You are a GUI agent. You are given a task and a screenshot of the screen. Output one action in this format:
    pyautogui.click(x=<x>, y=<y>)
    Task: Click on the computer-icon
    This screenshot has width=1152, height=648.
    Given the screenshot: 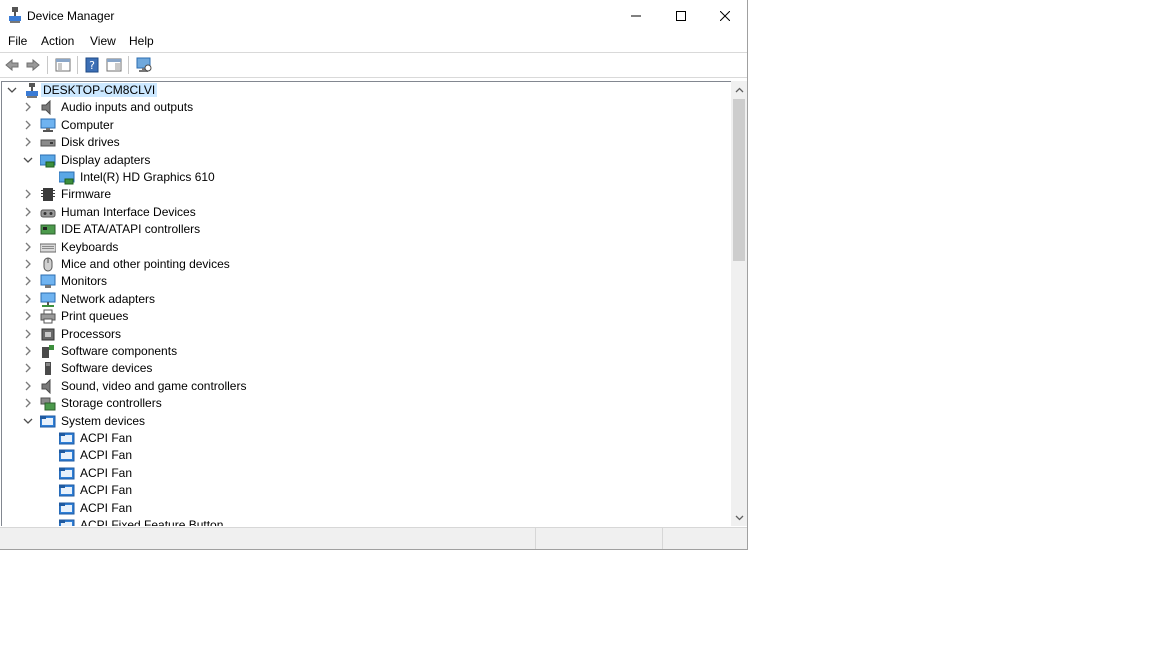 What is the action you would take?
    pyautogui.click(x=48, y=125)
    